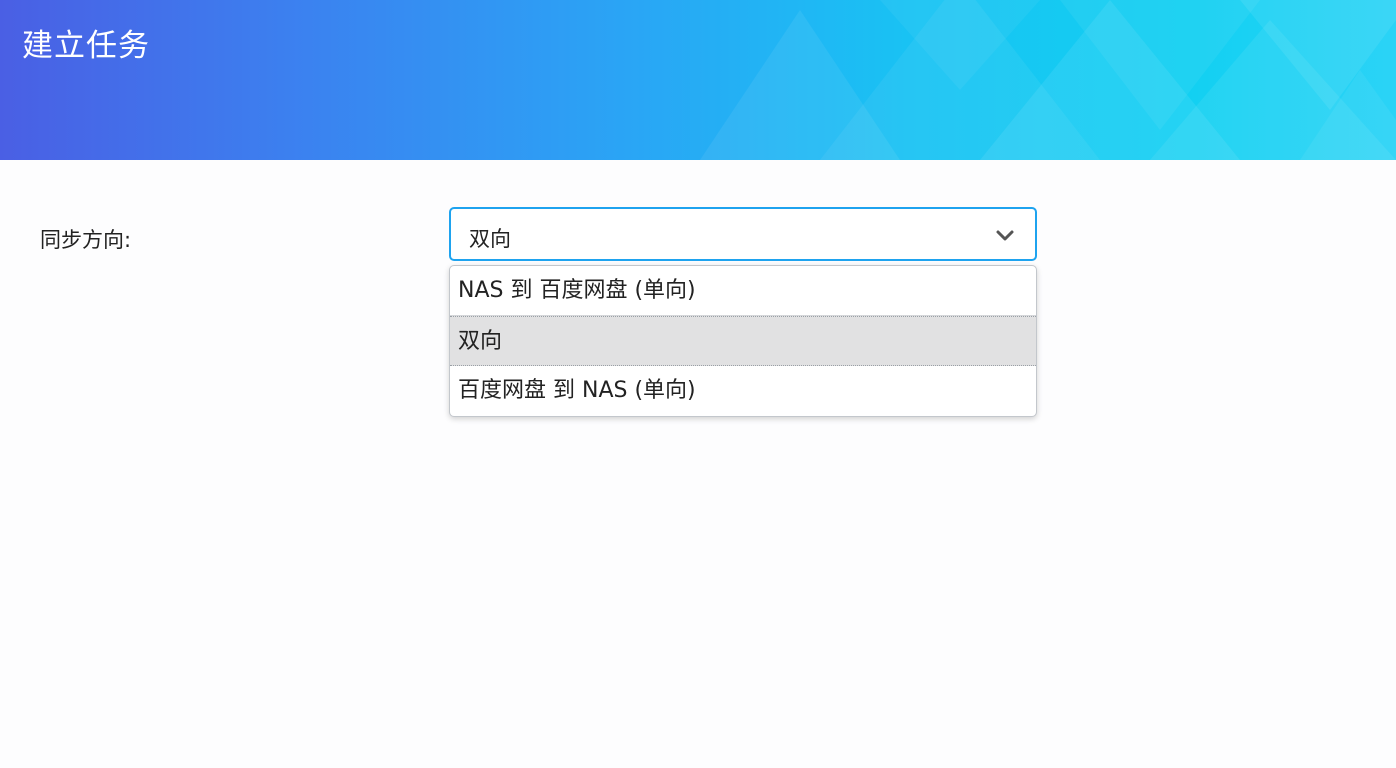 The image size is (1396, 768). I want to click on page-title: 建立任务, so click(86, 46).